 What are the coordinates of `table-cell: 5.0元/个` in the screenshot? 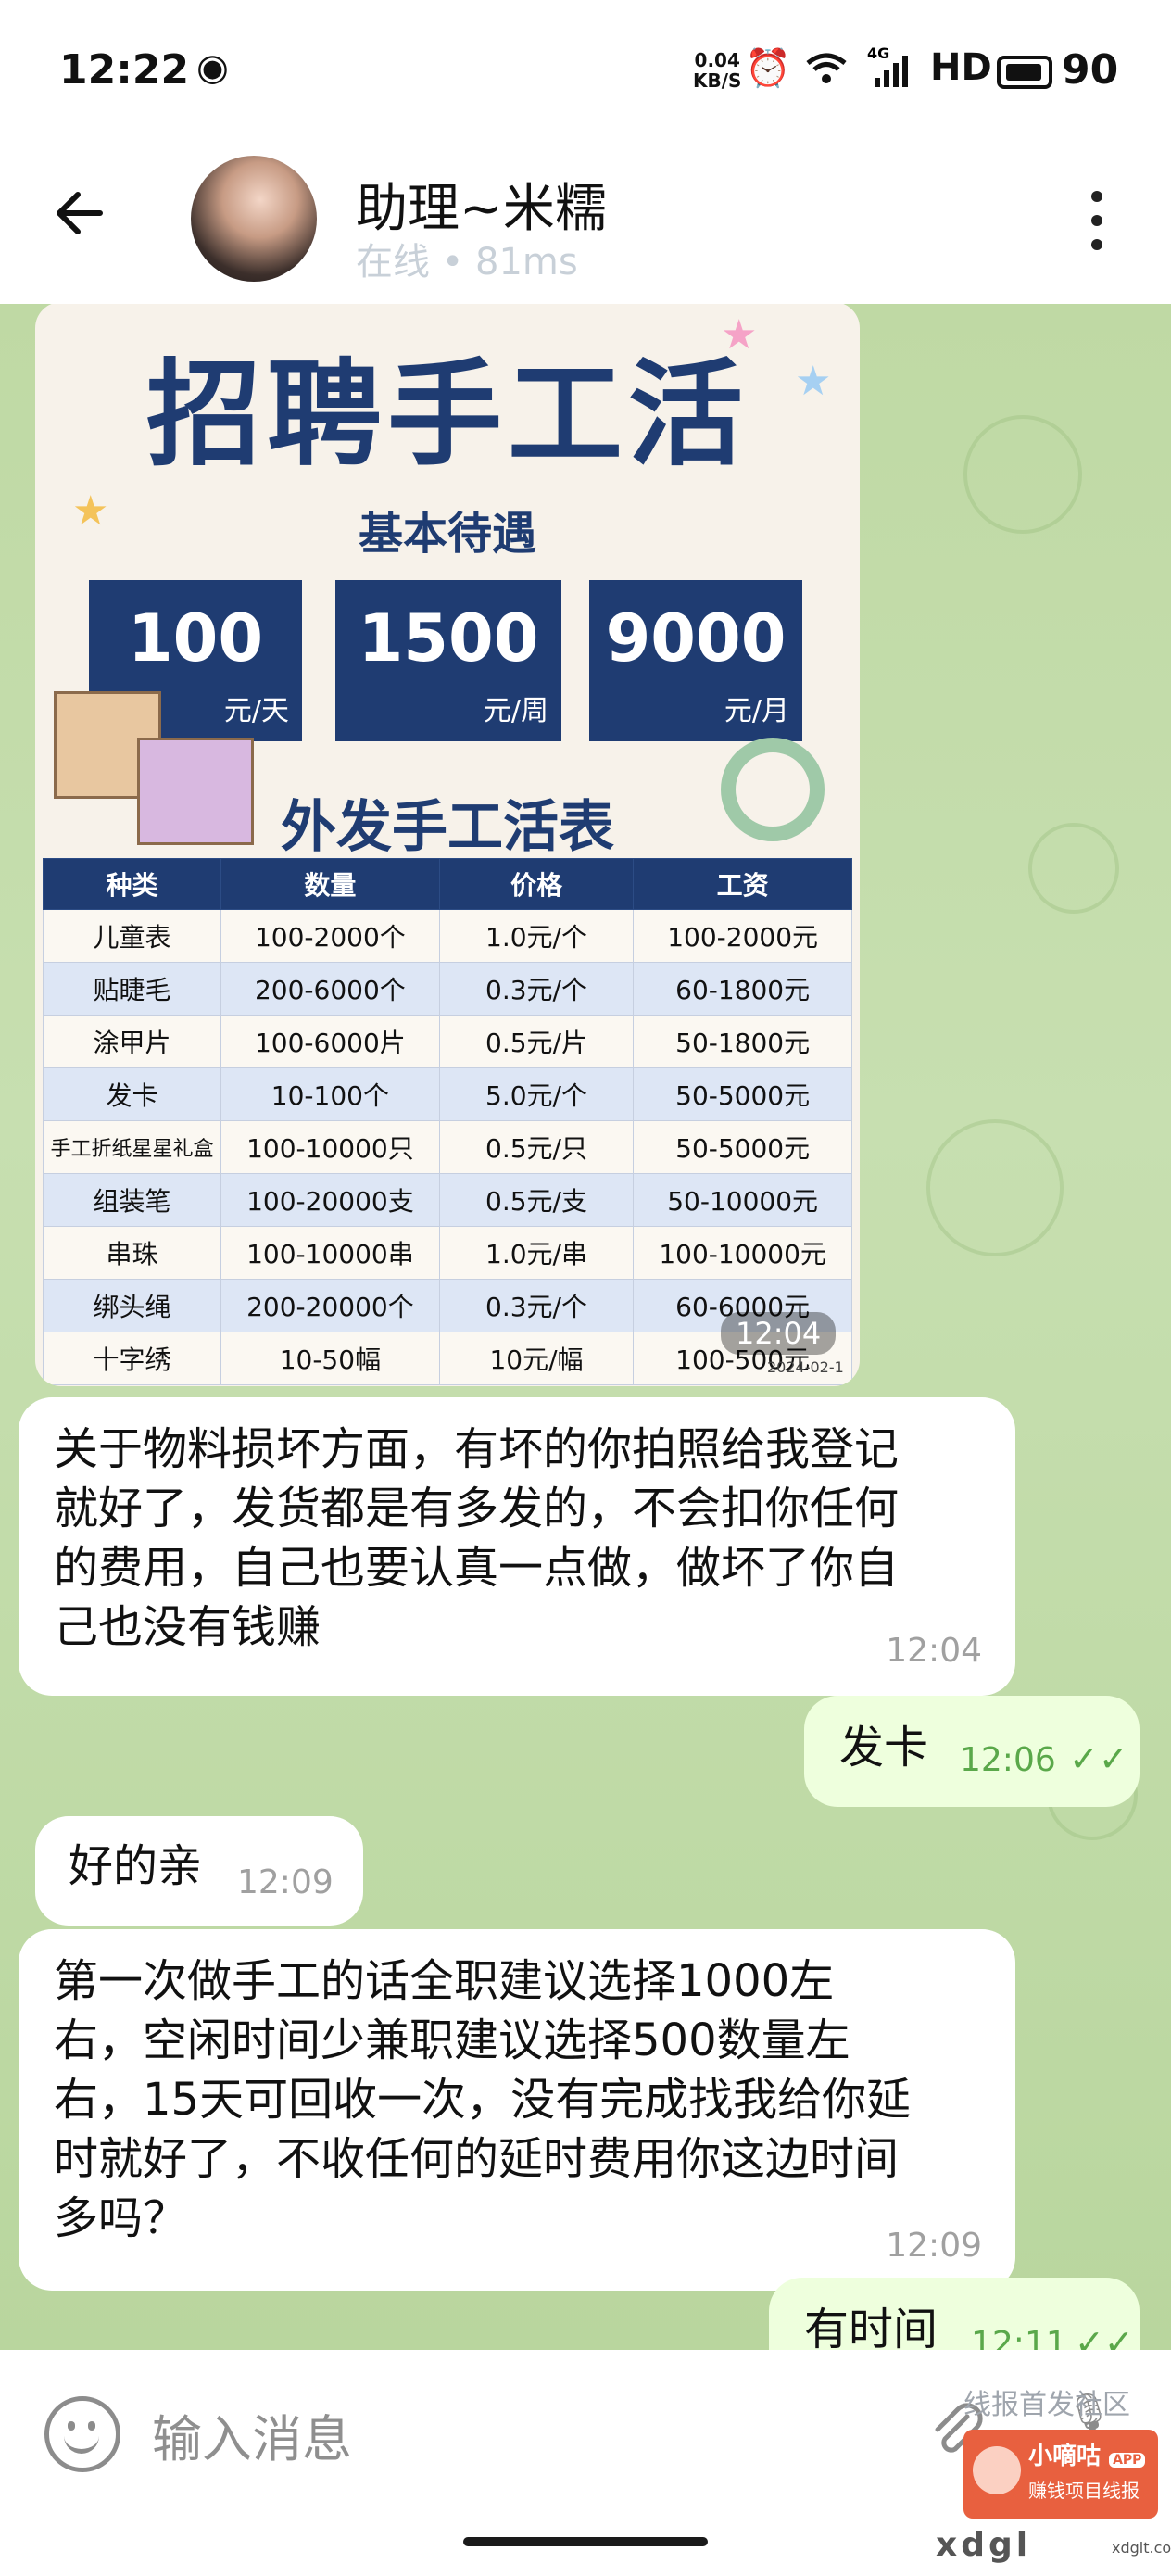 It's located at (536, 1094).